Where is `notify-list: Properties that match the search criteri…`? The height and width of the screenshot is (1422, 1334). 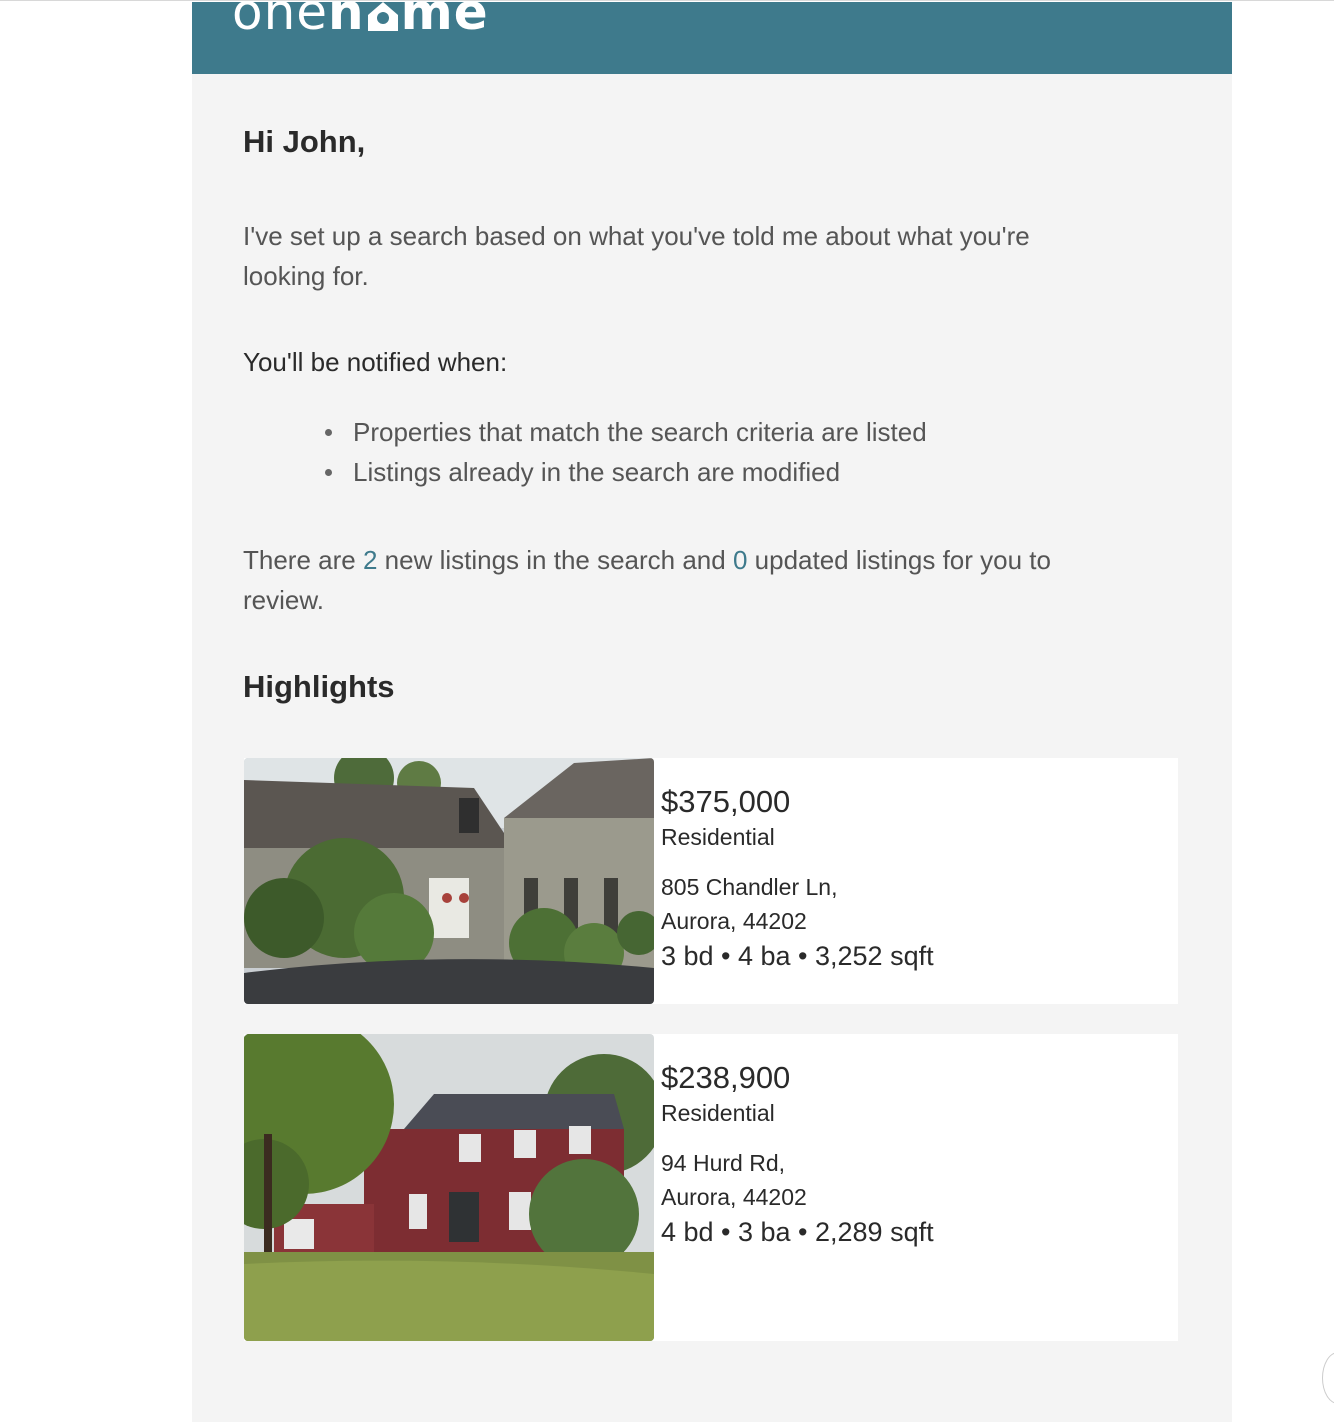
notify-list: Properties that match the search criteri… is located at coordinates (585, 452).